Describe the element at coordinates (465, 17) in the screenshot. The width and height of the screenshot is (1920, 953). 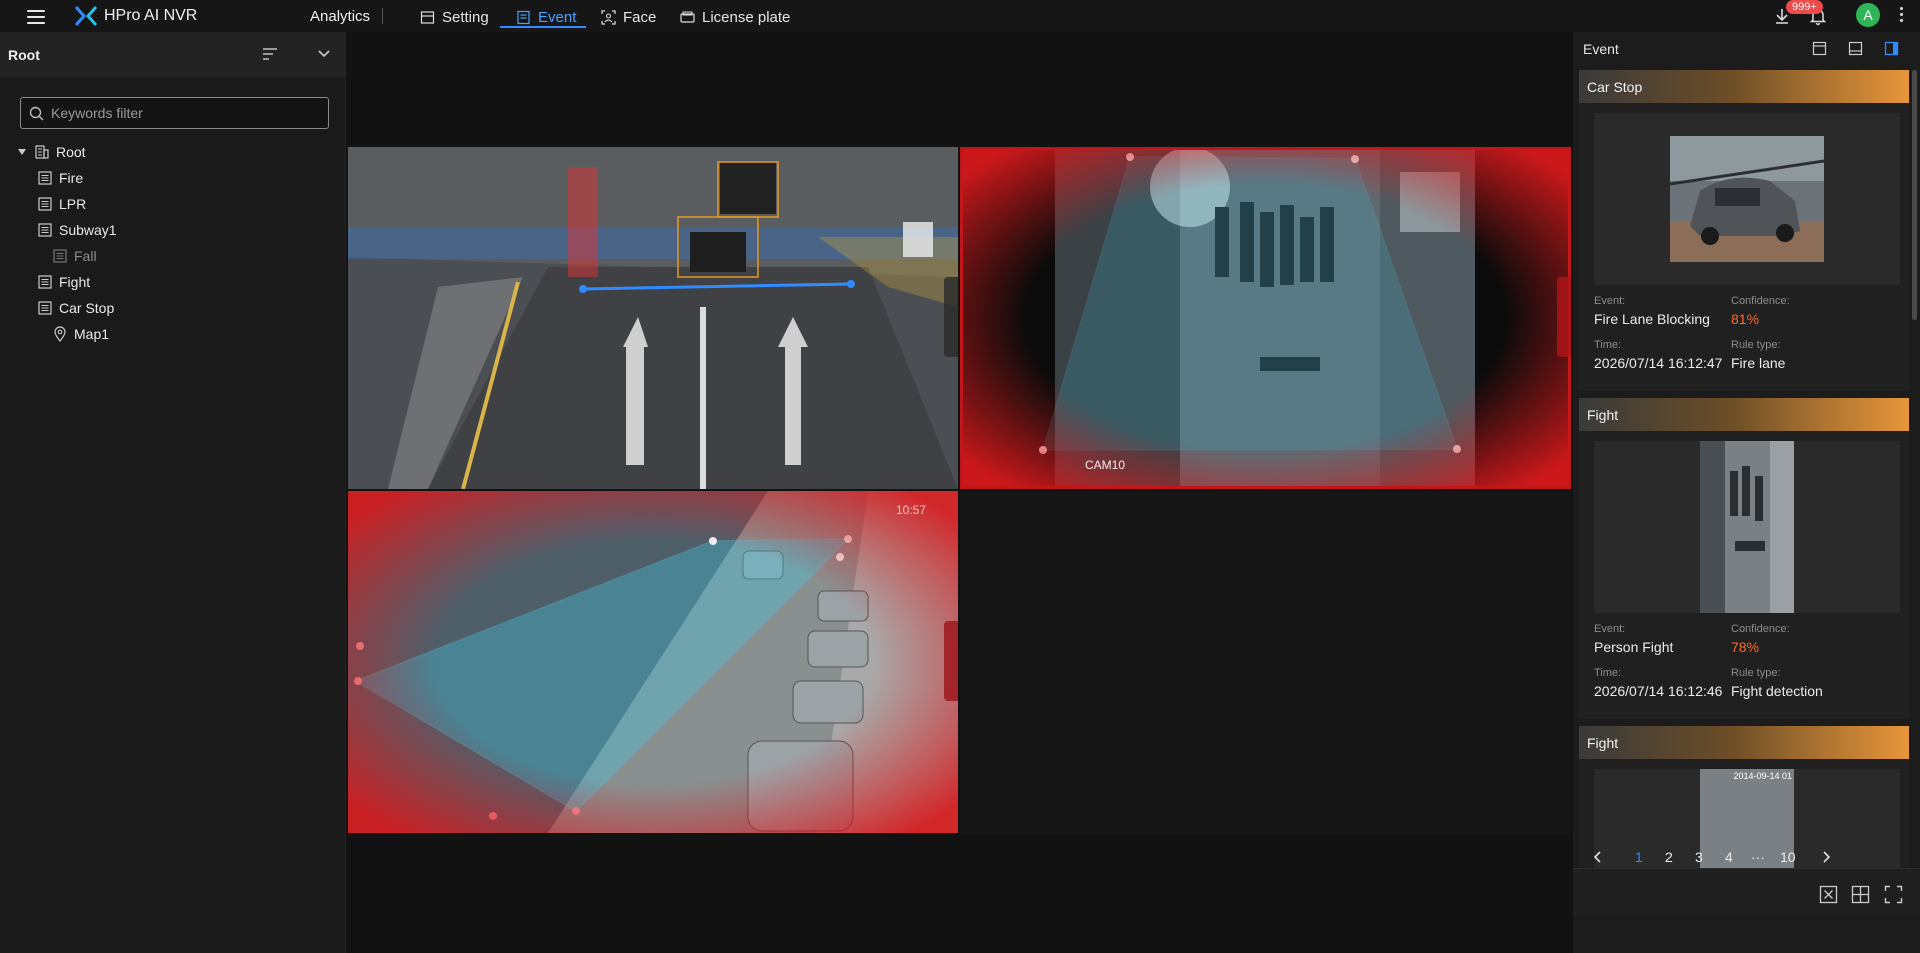
I see `nav-setting-label: Setting` at that location.